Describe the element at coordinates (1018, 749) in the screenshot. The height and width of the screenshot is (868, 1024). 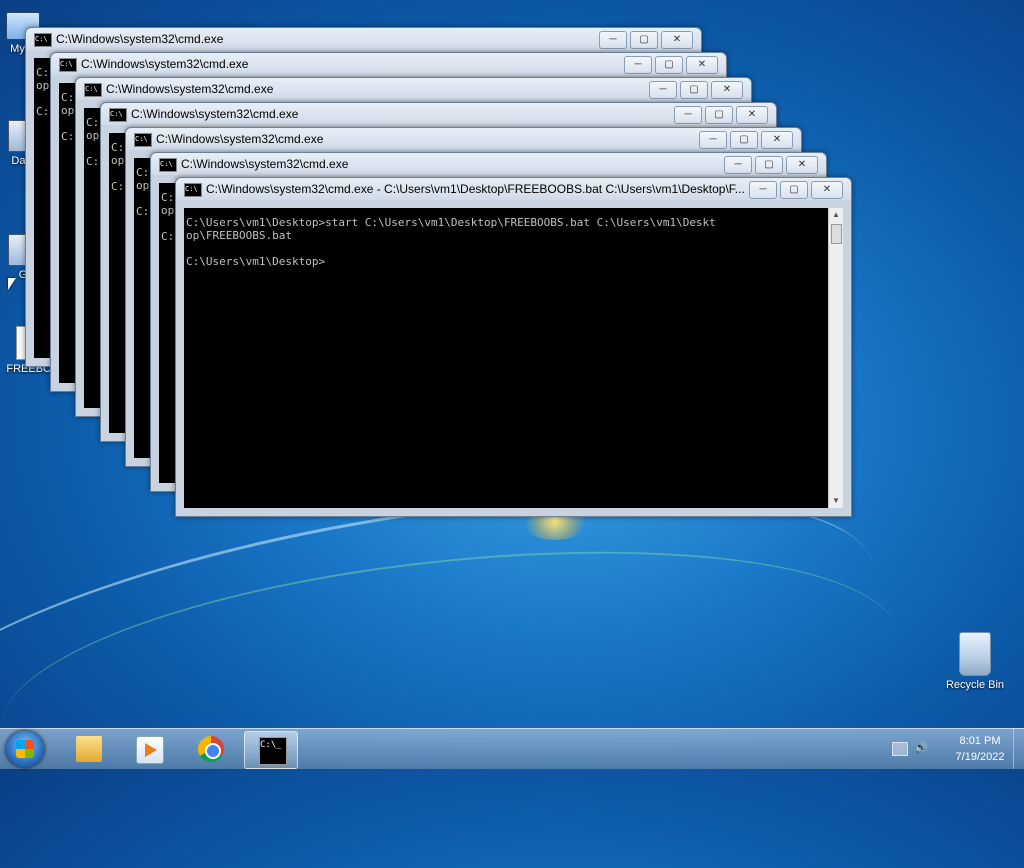
I see `show-desktop-button` at that location.